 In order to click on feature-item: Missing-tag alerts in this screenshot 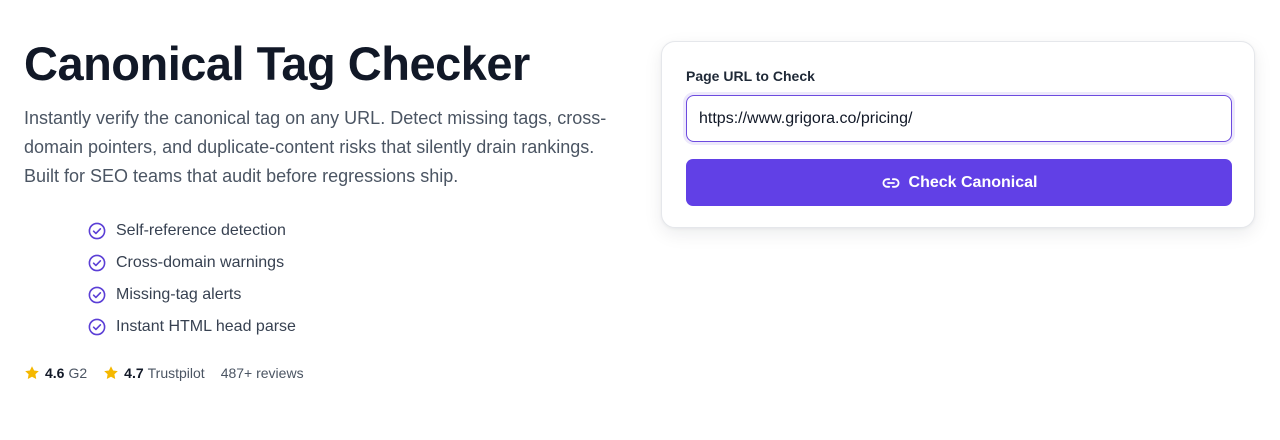, I will do `click(361, 295)`.